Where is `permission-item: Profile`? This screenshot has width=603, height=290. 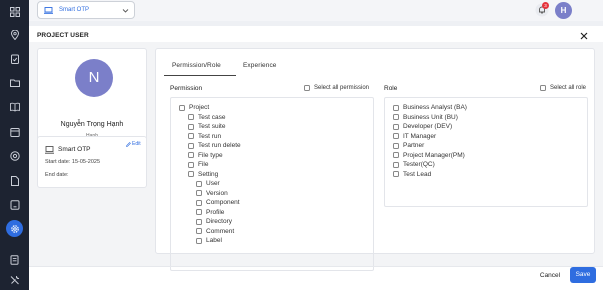 permission-item: Profile is located at coordinates (210, 212).